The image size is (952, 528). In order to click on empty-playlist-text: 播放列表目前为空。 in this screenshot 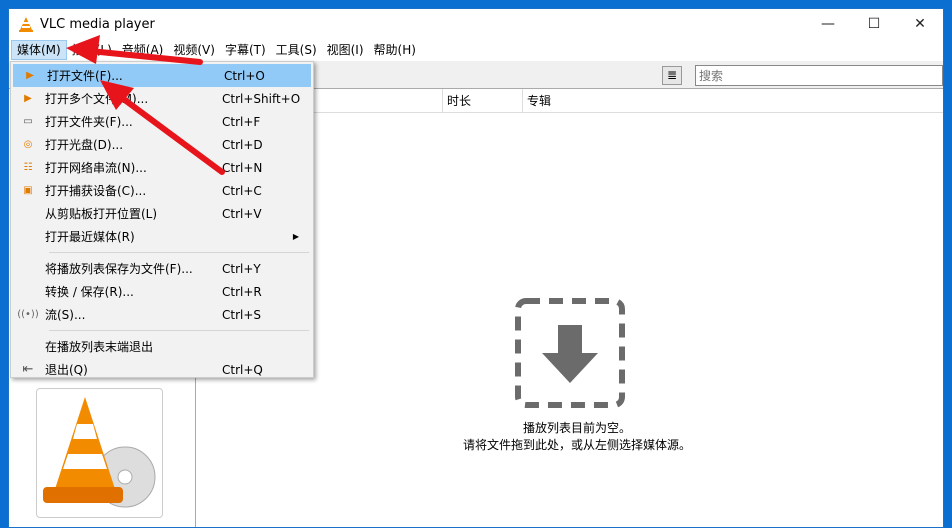, I will do `click(576, 428)`.